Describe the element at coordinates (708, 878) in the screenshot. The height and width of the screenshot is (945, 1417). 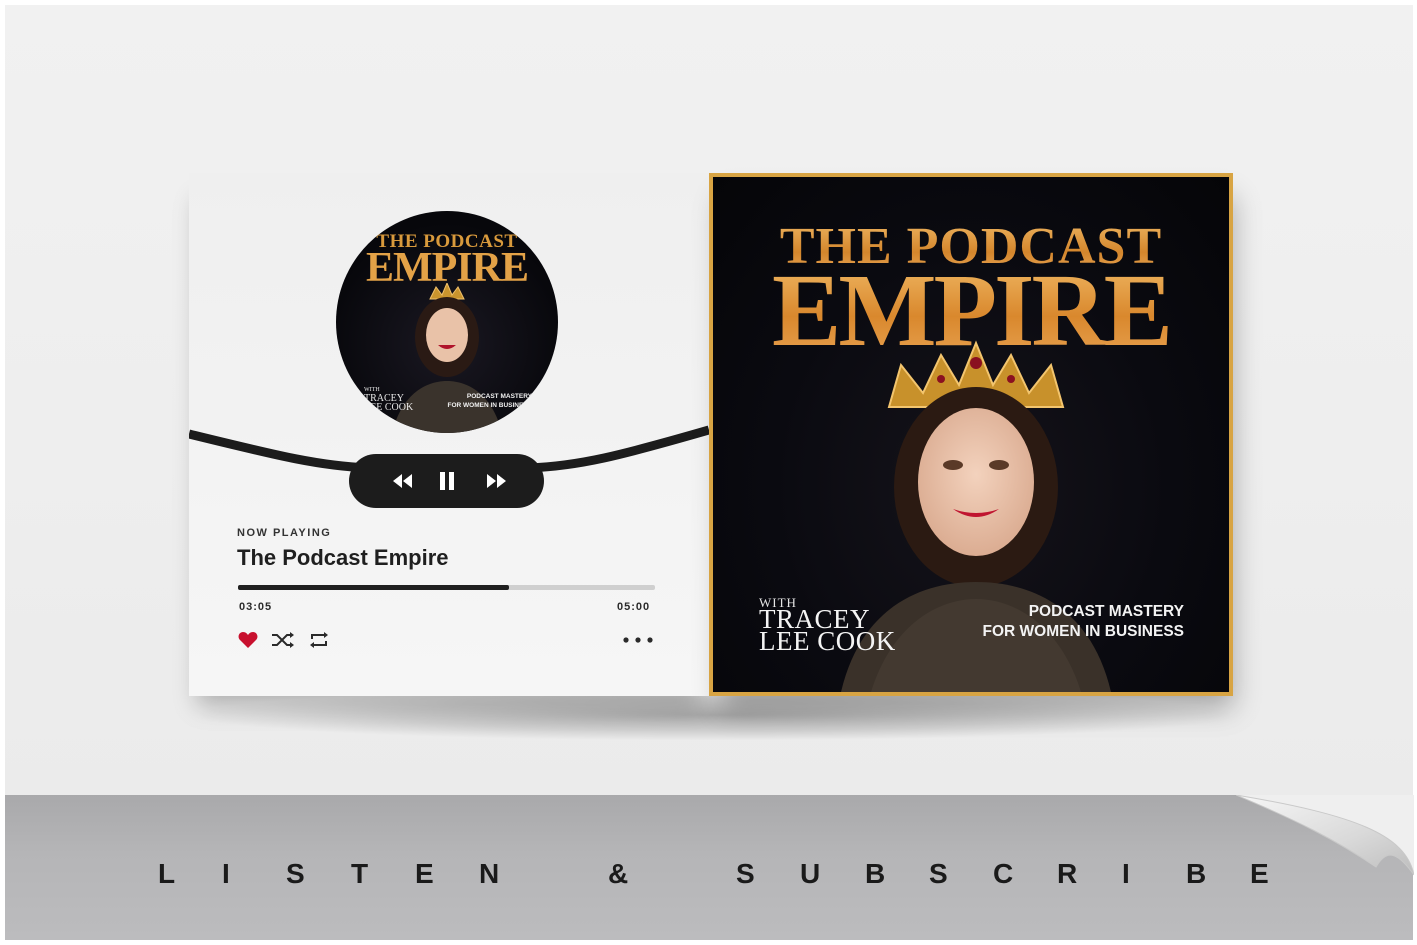
I see `listen-subscribe-tagline: L I S T E N & S U B S C R I B E` at that location.